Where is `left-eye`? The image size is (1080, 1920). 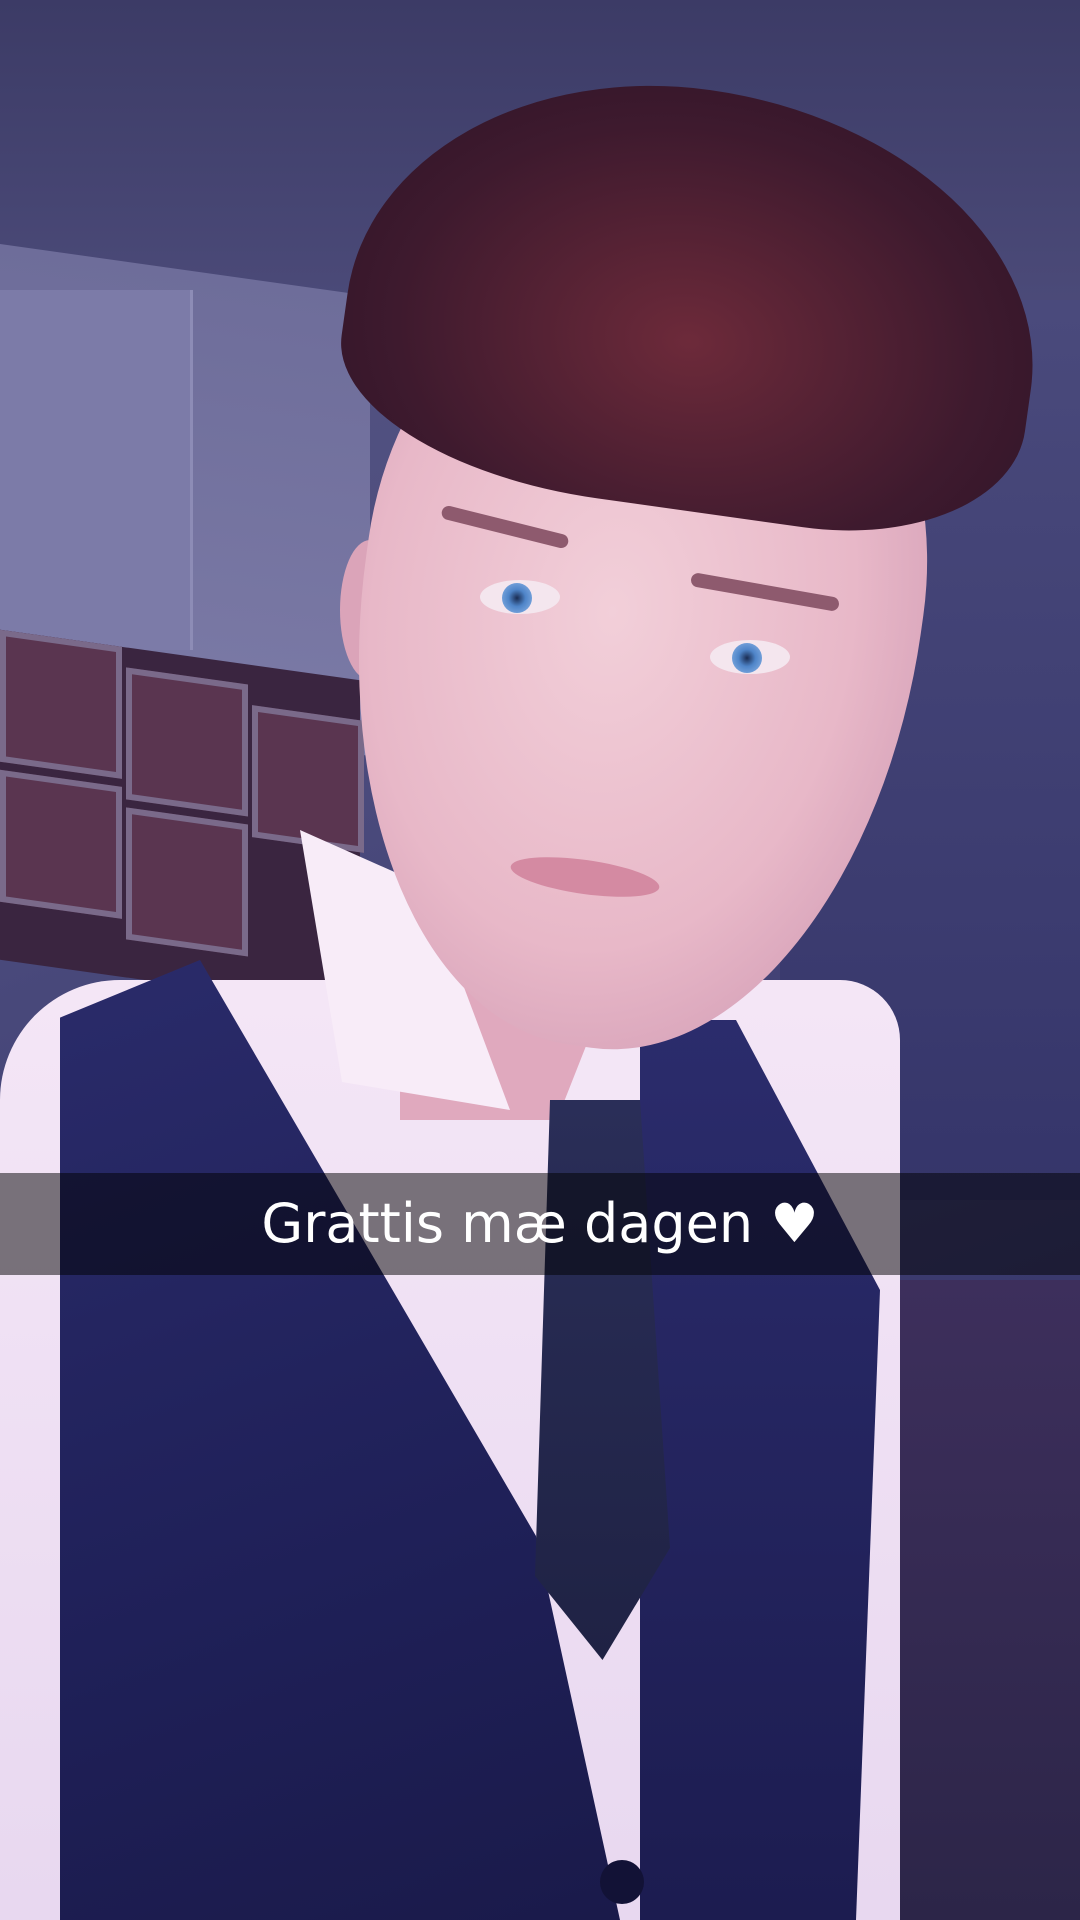 left-eye is located at coordinates (520, 597).